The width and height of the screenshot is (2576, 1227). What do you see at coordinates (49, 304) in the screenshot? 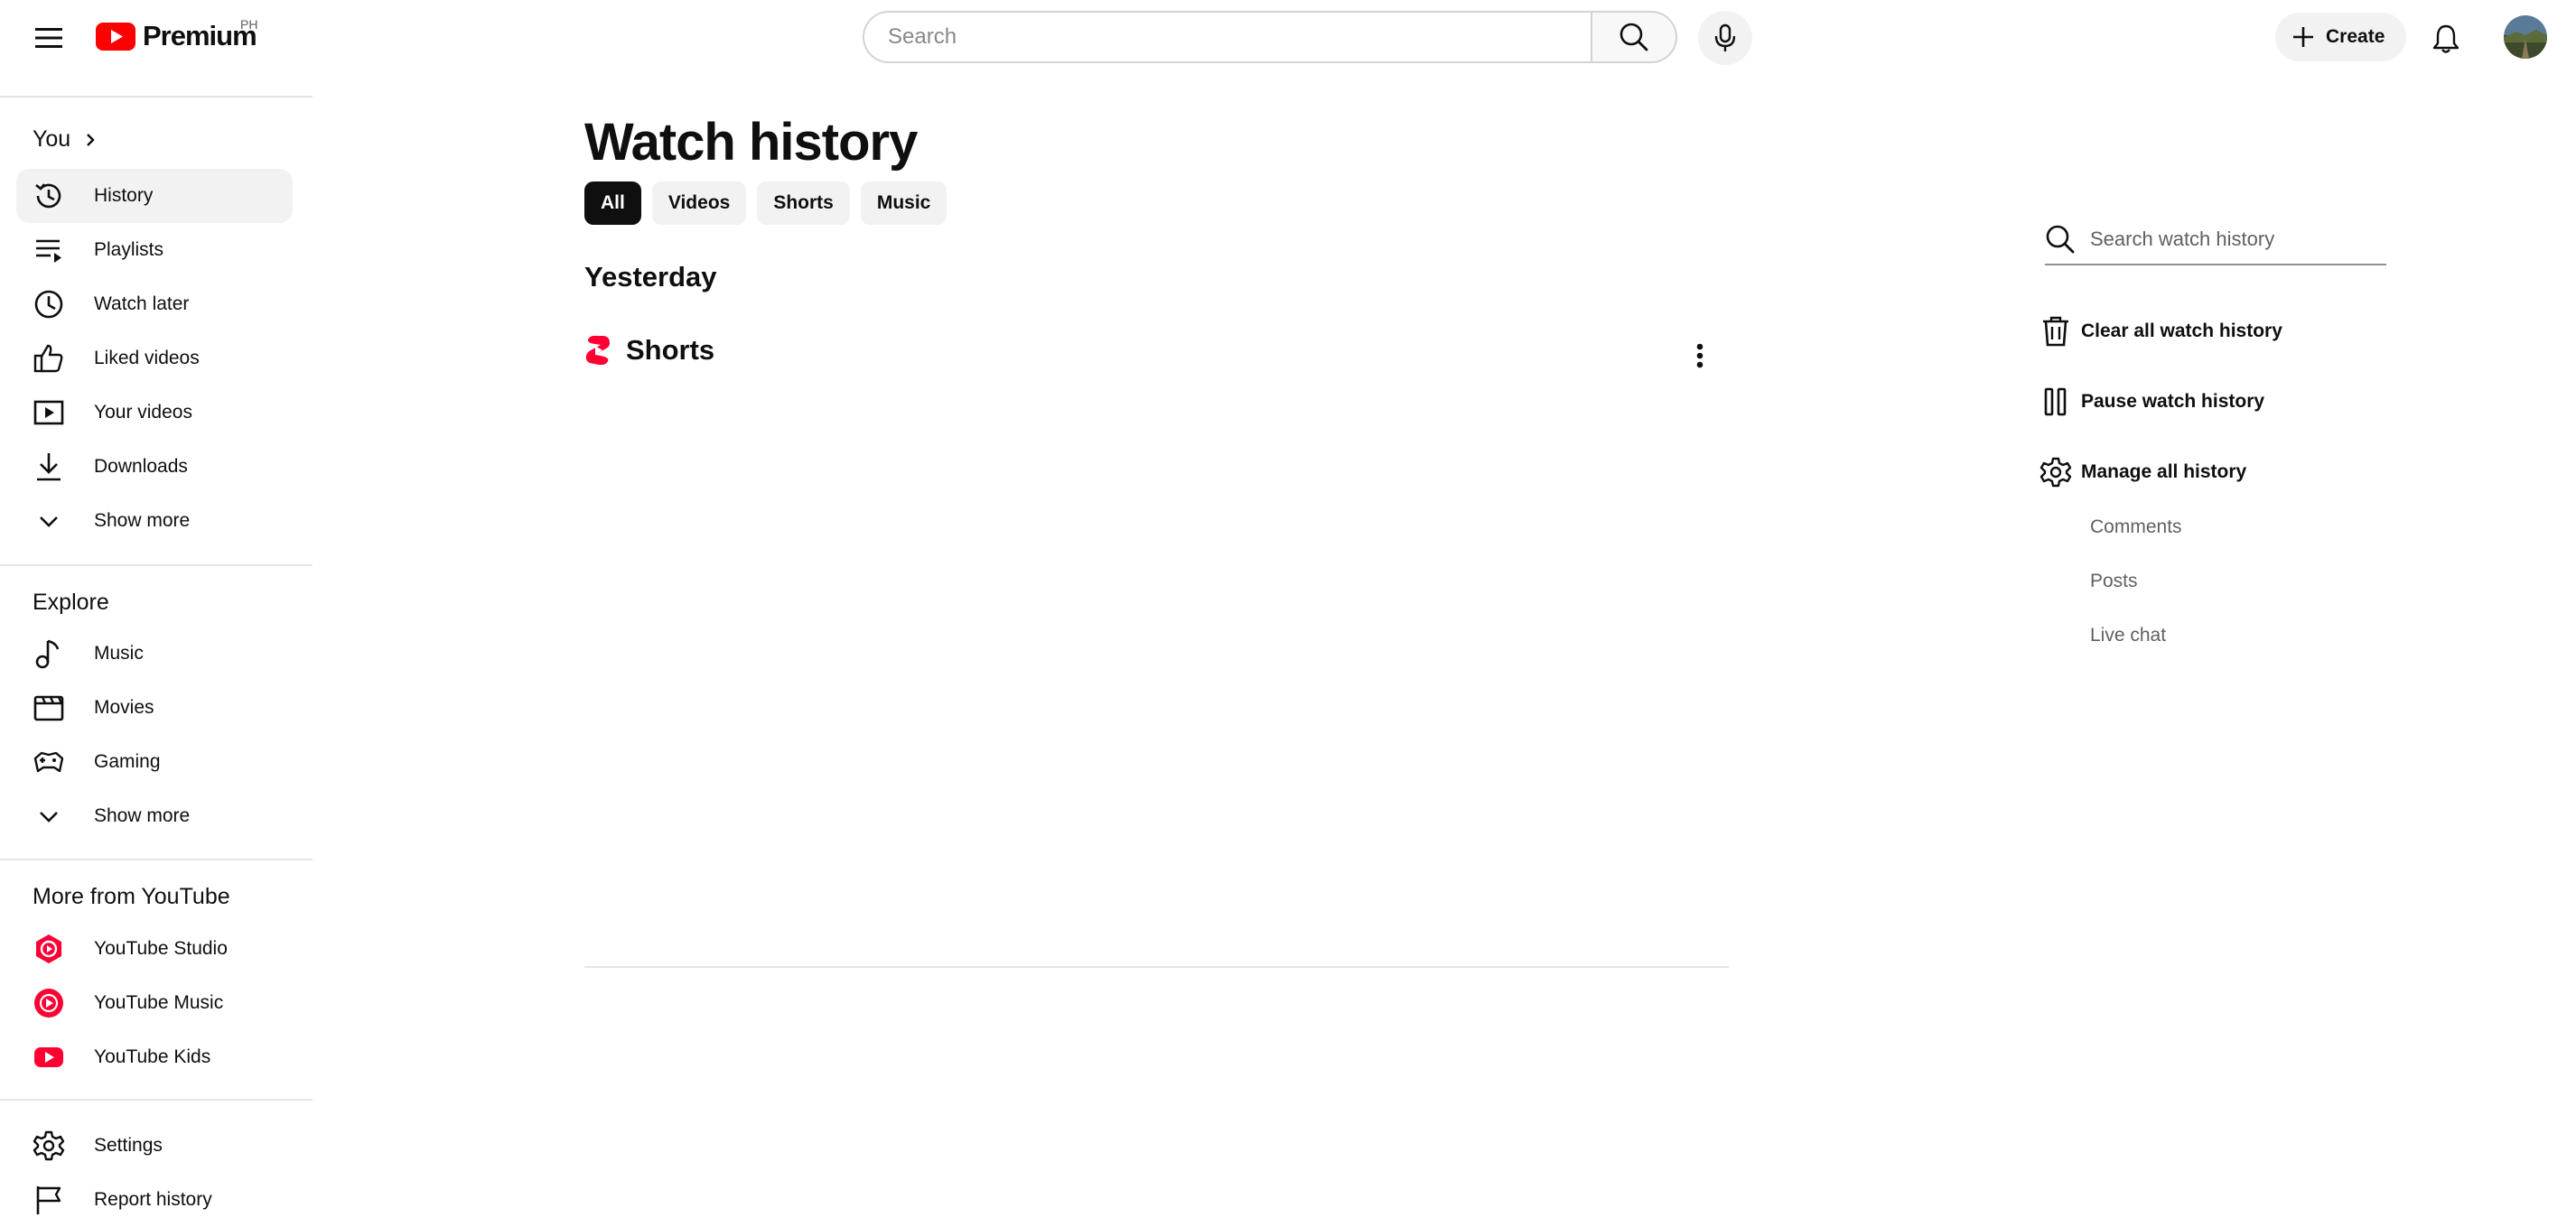
I see `watch-later-icon` at bounding box center [49, 304].